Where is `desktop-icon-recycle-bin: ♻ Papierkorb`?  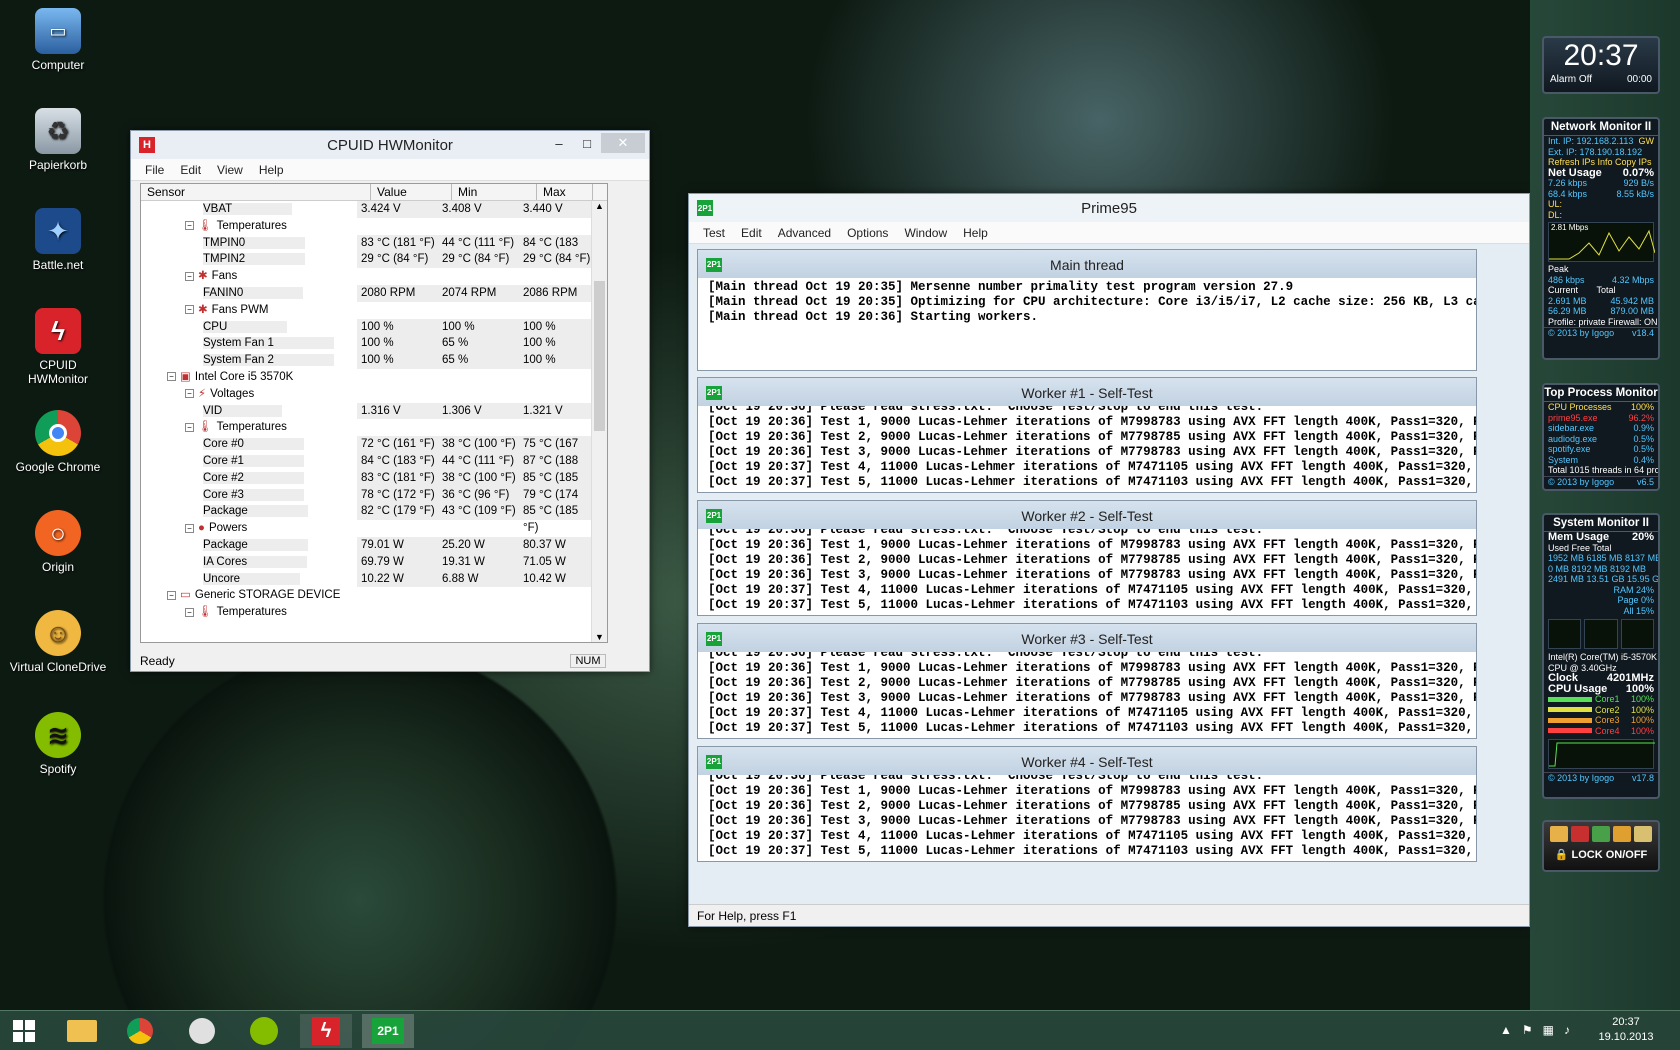
desktop-icon-recycle-bin: ♻ Papierkorb is located at coordinates (58, 140).